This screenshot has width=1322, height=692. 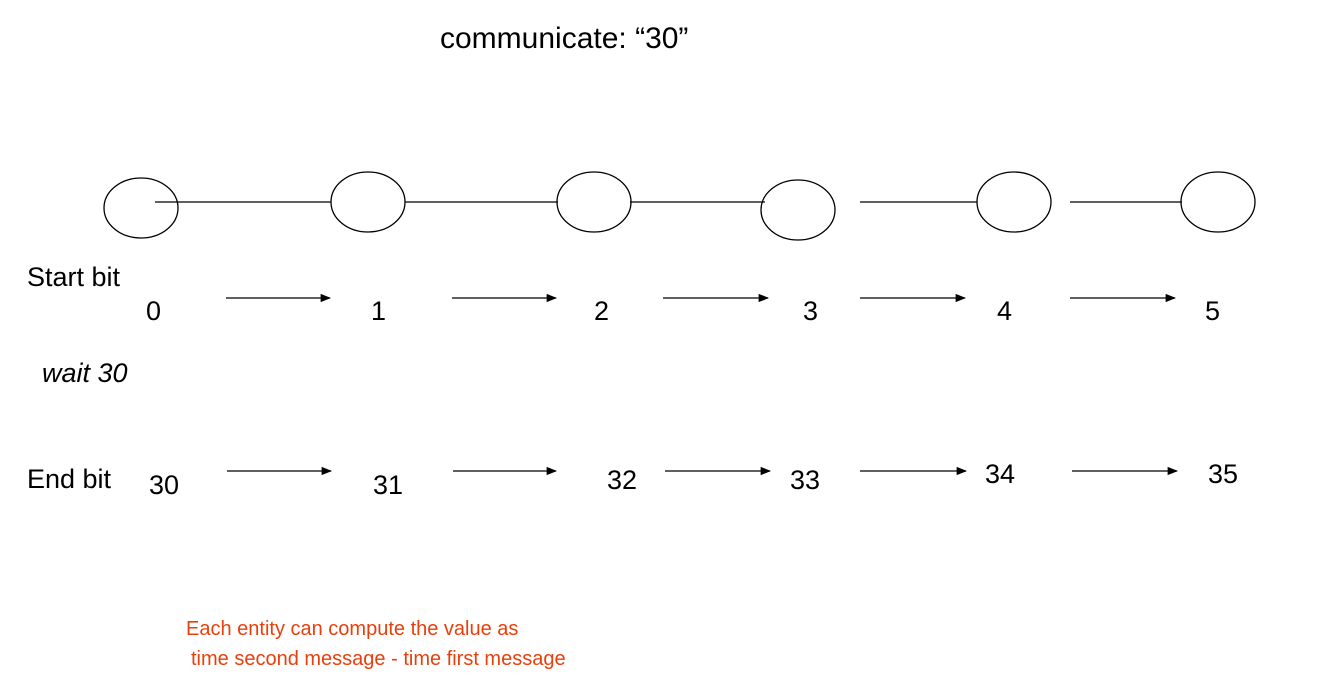 I want to click on note-line-2: time second message - time first message, so click(x=378, y=659).